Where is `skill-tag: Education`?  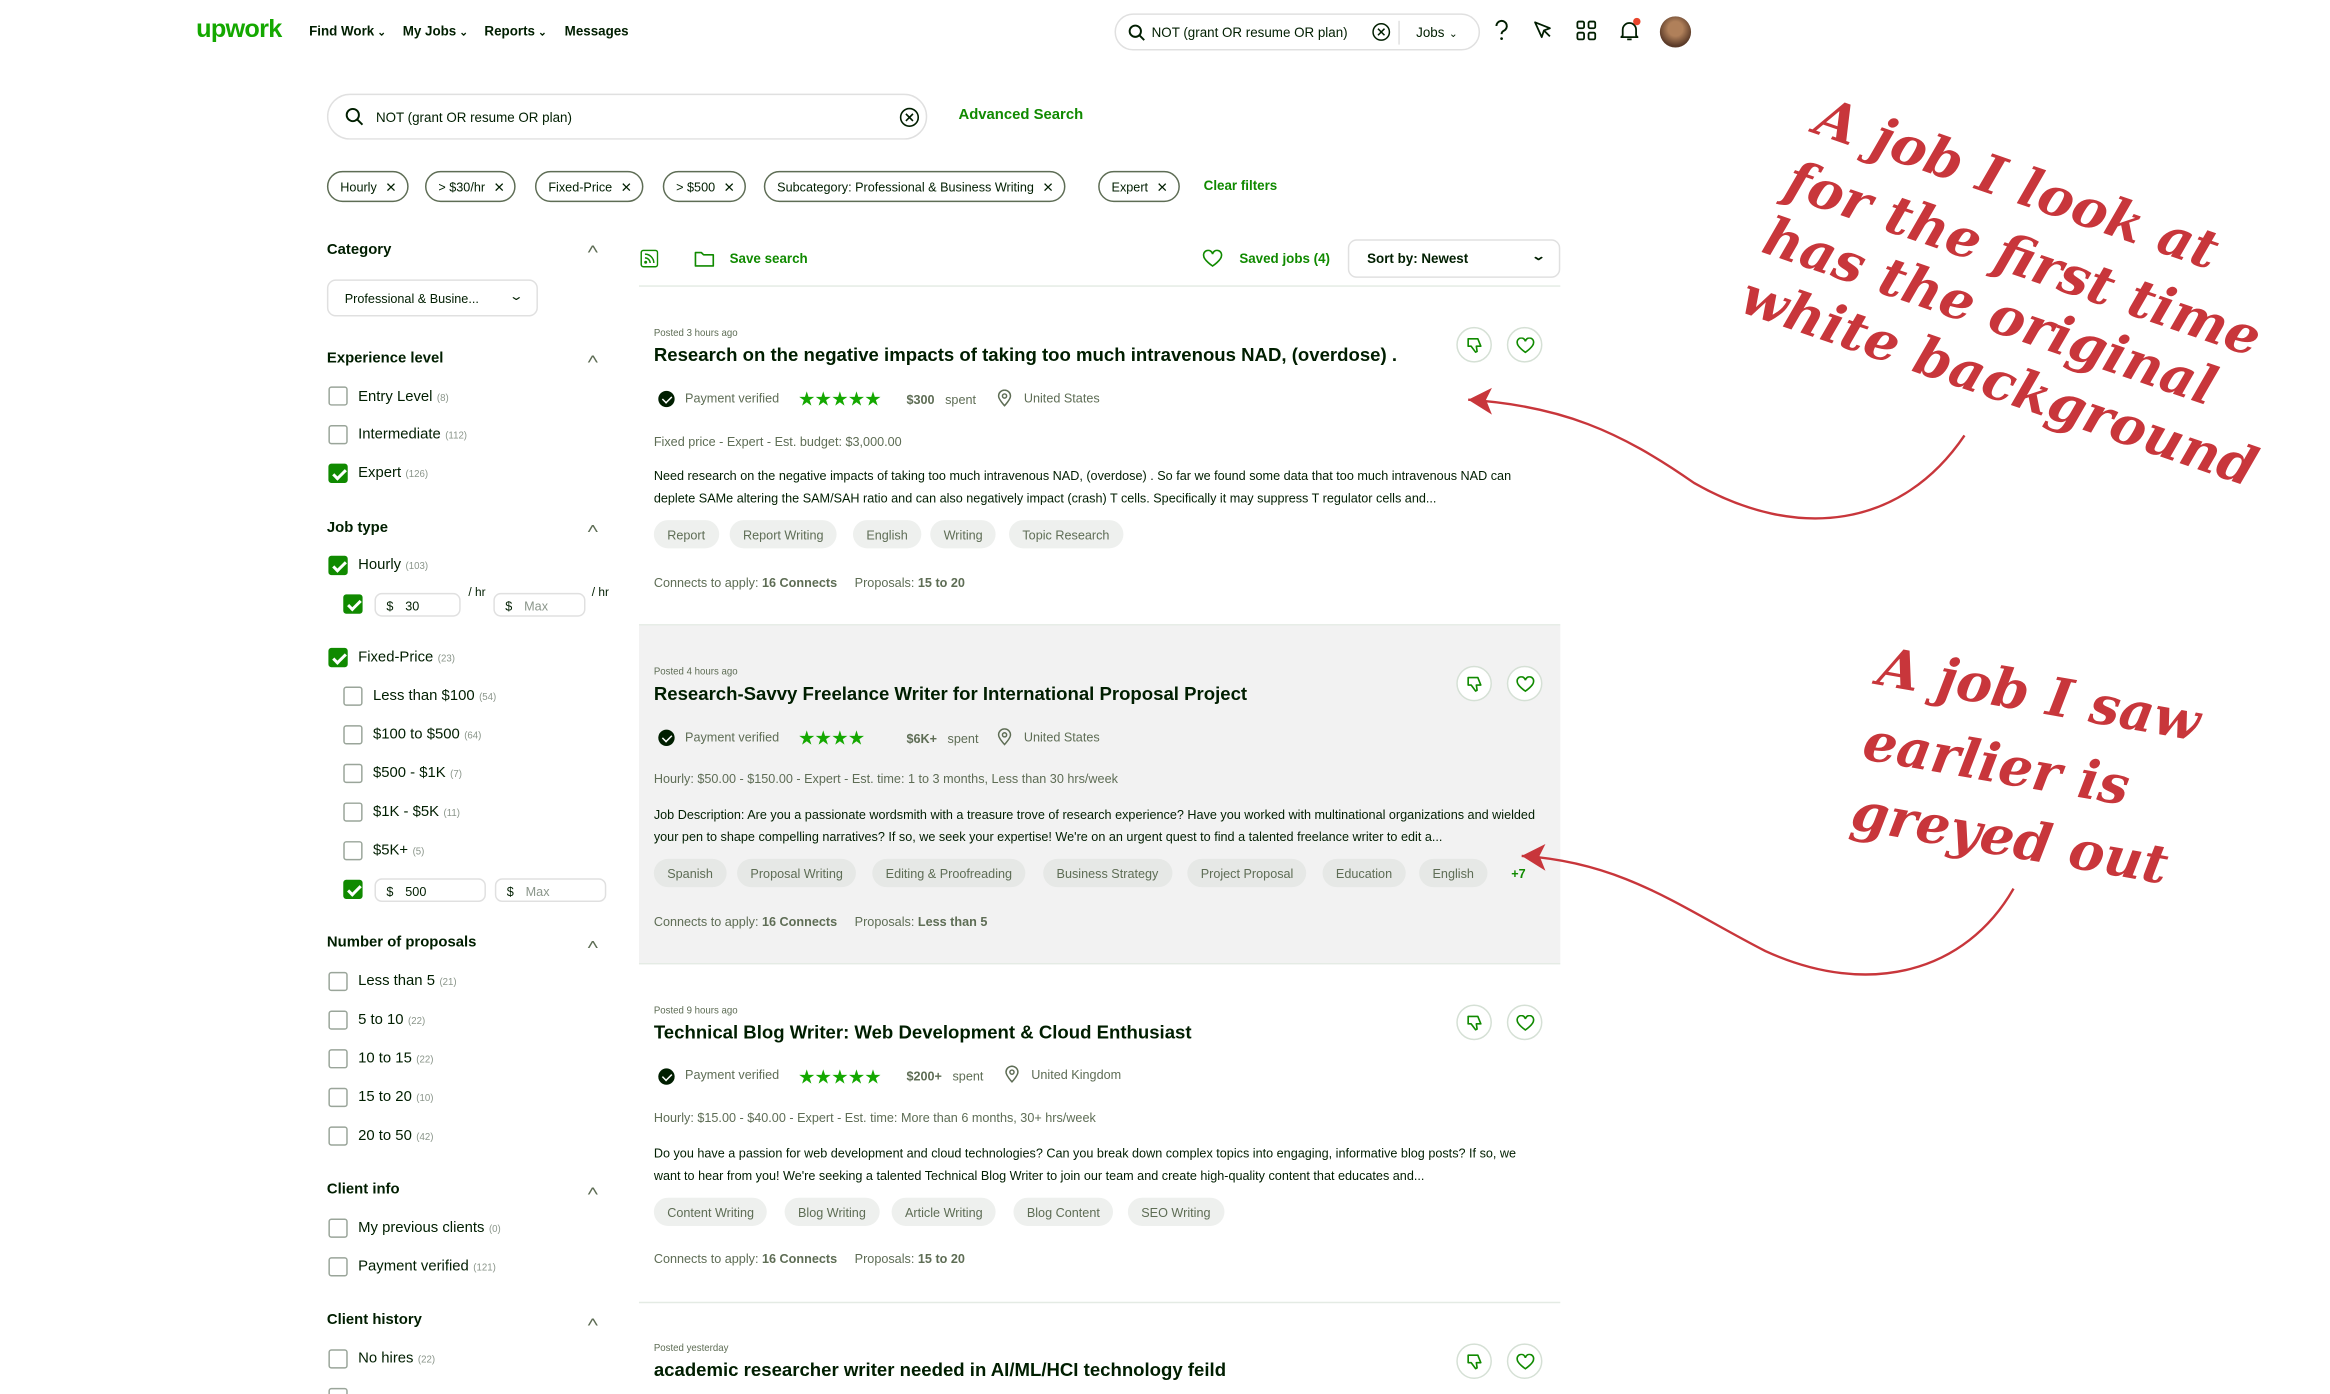
skill-tag: Education is located at coordinates (1364, 873).